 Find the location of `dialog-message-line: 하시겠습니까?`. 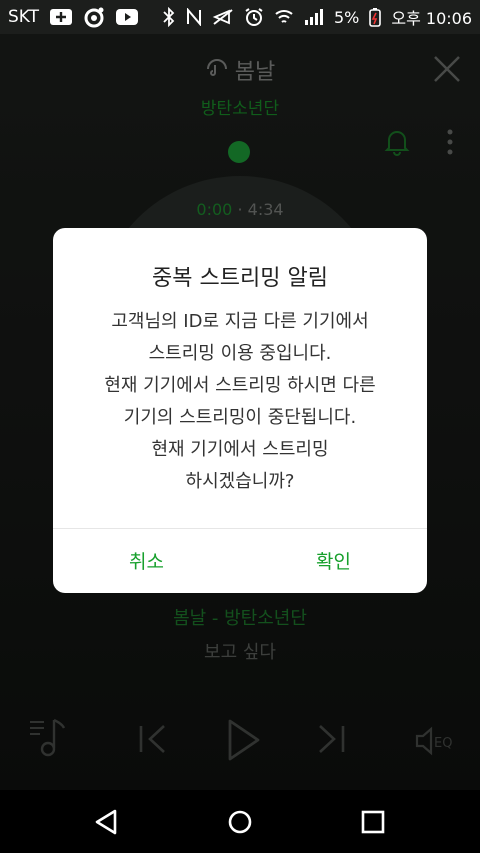

dialog-message-line: 하시겠습니까? is located at coordinates (240, 481).